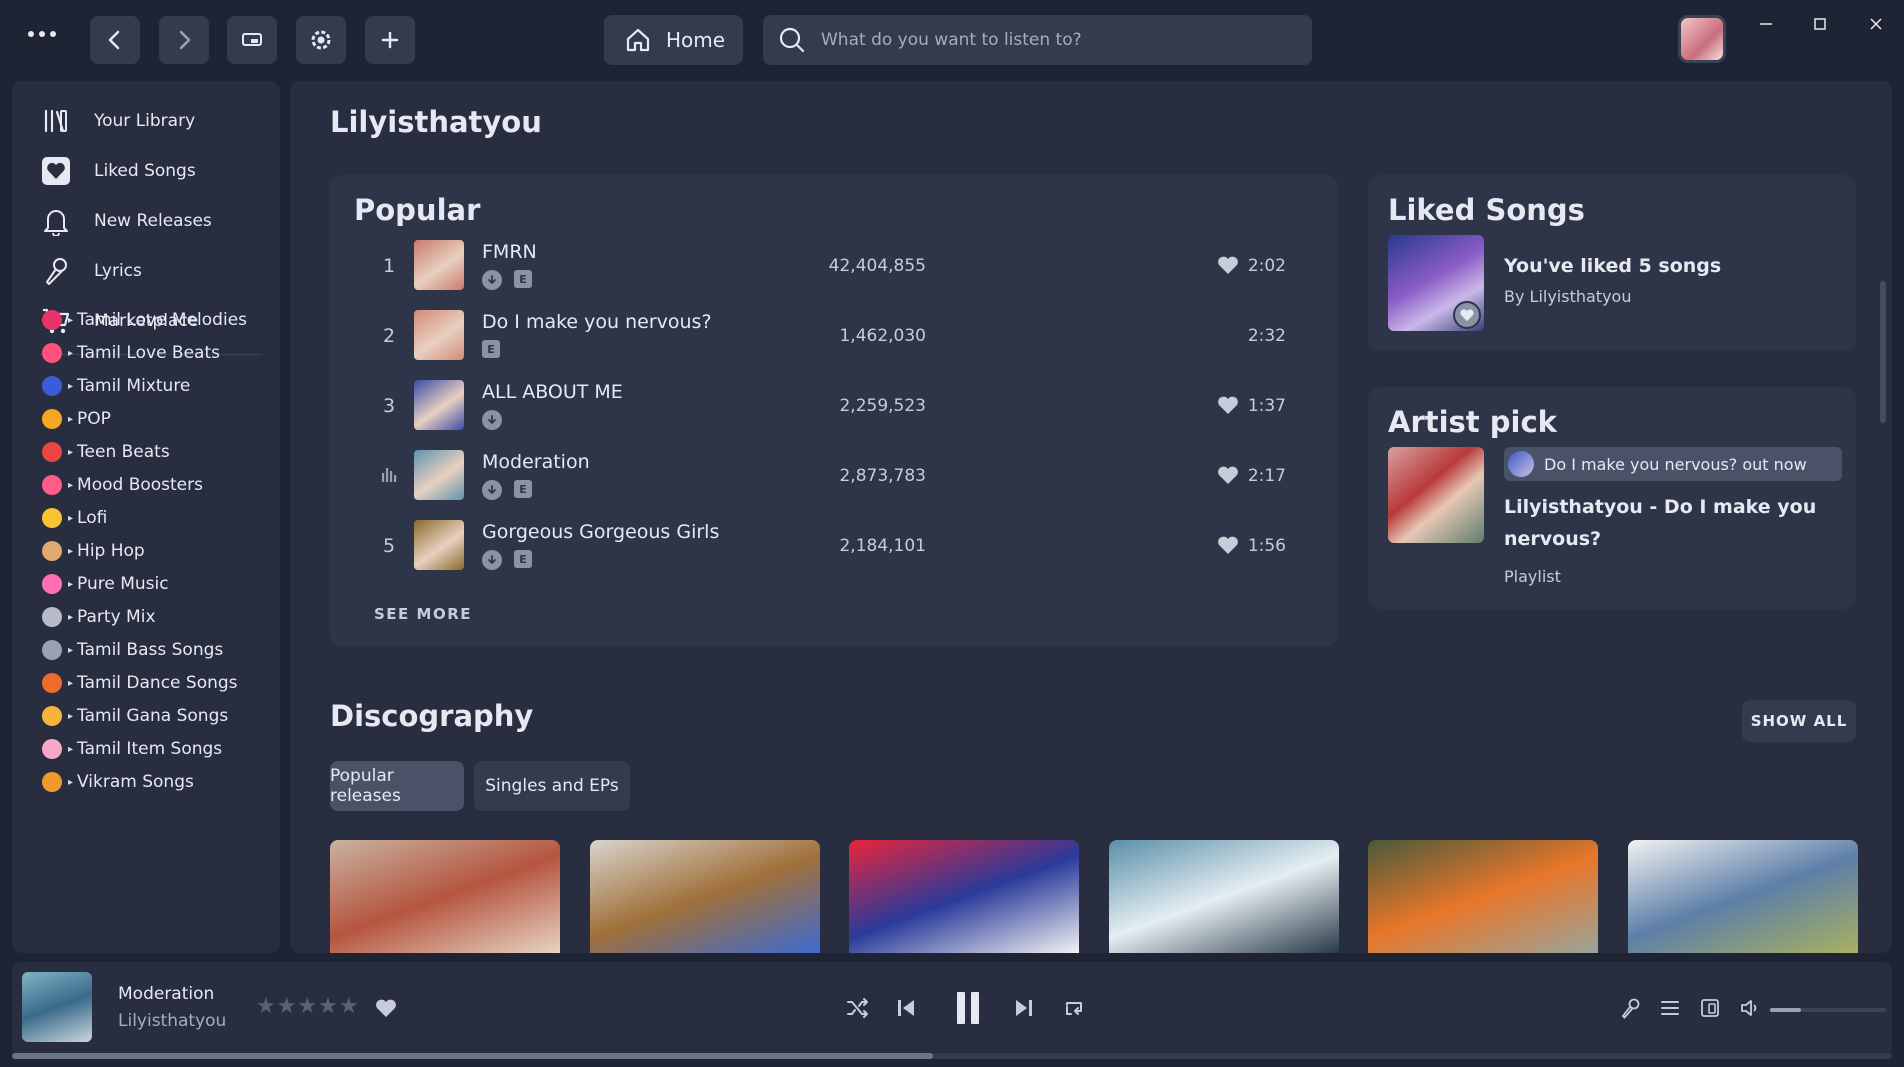 The width and height of the screenshot is (1904, 1067). What do you see at coordinates (56, 271) in the screenshot?
I see `microphone-icon` at bounding box center [56, 271].